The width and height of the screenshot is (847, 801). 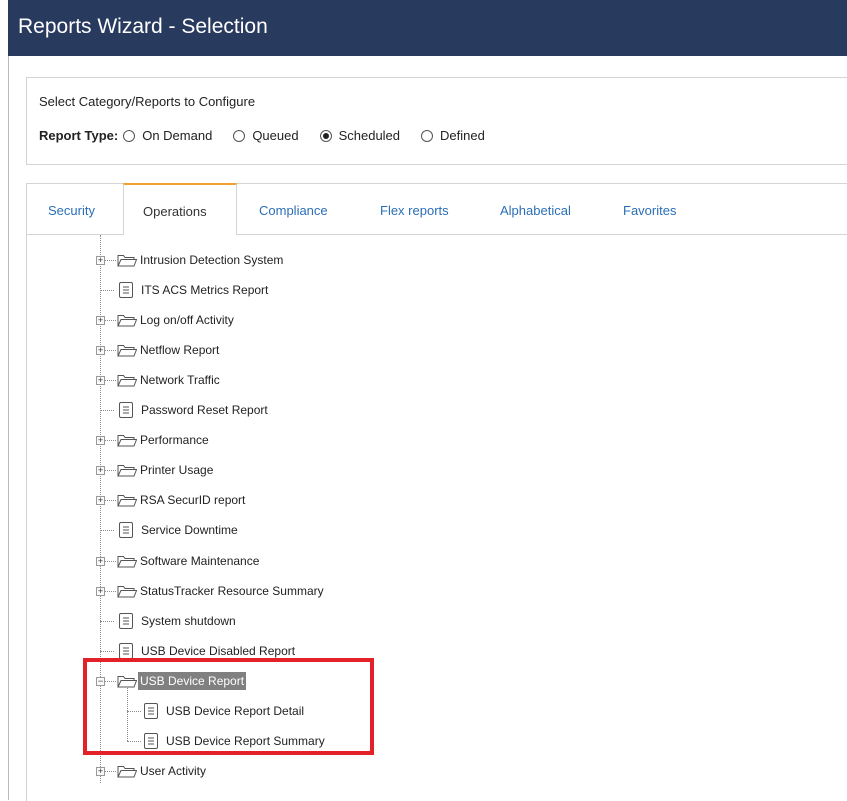 What do you see at coordinates (180, 380) in the screenshot?
I see `tree-folder-label: Network Traffic` at bounding box center [180, 380].